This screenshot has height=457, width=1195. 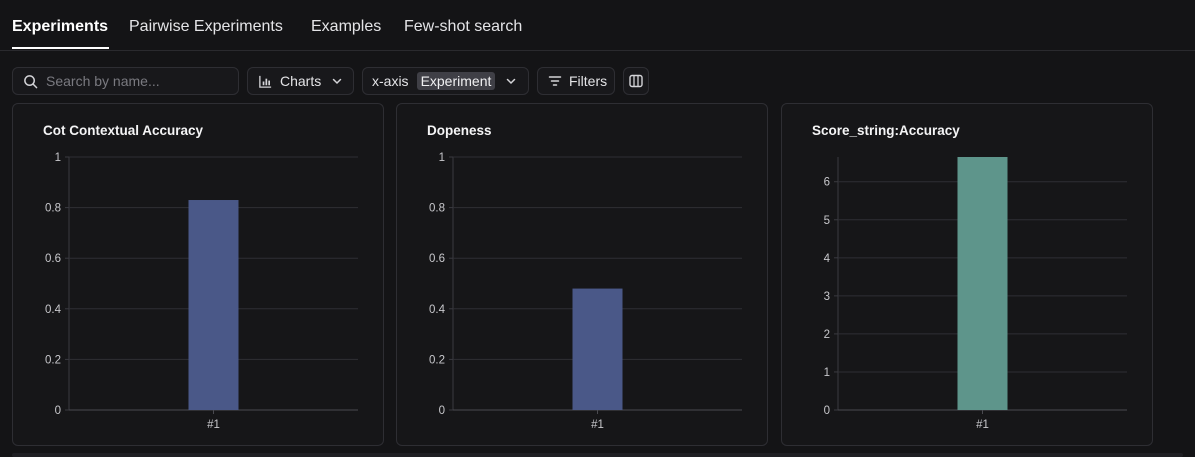 I want to click on x-axis-value-chip: Experiment, so click(x=456, y=81).